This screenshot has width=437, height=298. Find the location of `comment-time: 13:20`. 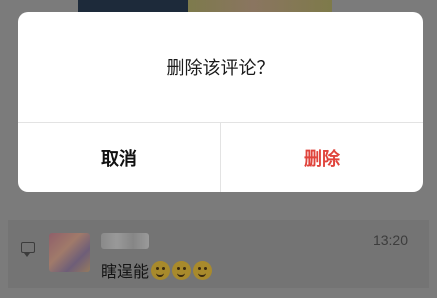

comment-time: 13:20 is located at coordinates (390, 240).